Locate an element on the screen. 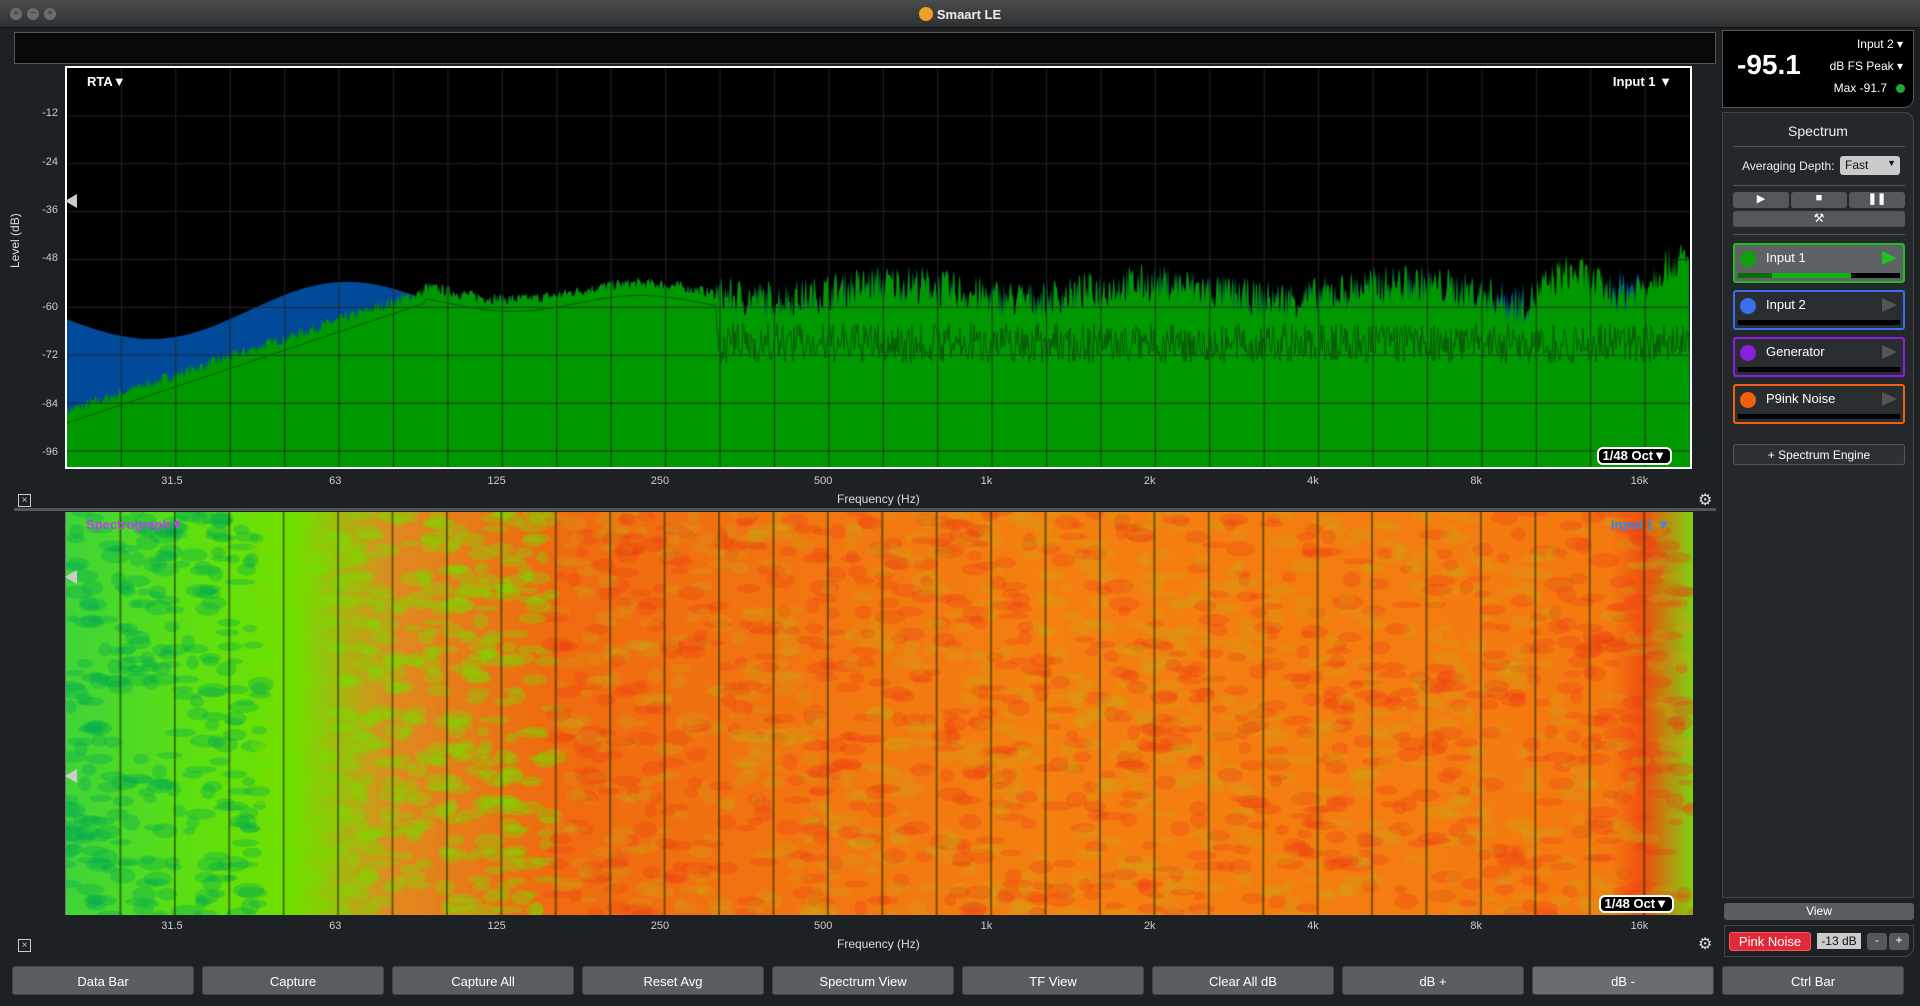  capture-button: Capture is located at coordinates (293, 980).